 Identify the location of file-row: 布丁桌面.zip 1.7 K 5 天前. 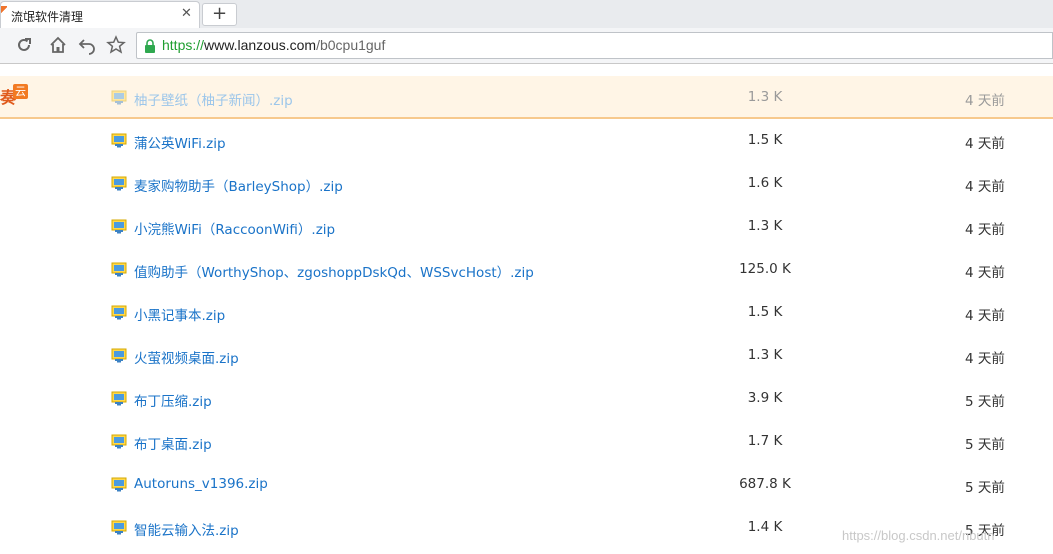
(526, 441).